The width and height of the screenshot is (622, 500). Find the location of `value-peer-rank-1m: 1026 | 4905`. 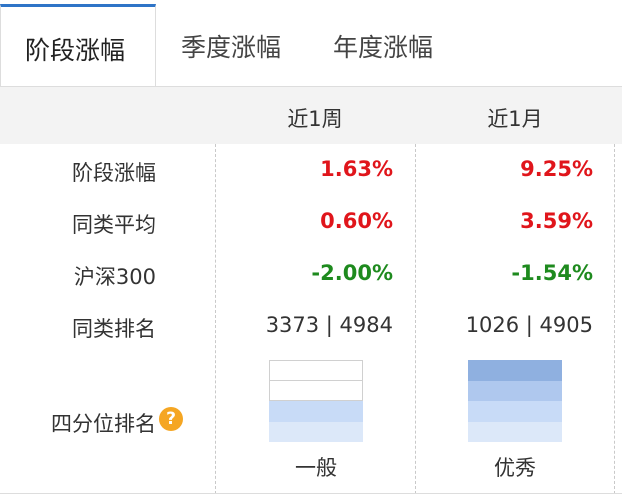

value-peer-rank-1m: 1026 | 4905 is located at coordinates (529, 325).